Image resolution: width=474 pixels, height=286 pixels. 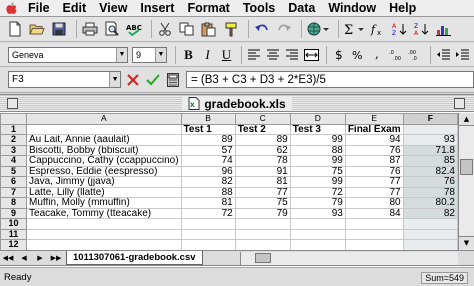 What do you see at coordinates (152, 80) in the screenshot?
I see `enter-icon` at bounding box center [152, 80].